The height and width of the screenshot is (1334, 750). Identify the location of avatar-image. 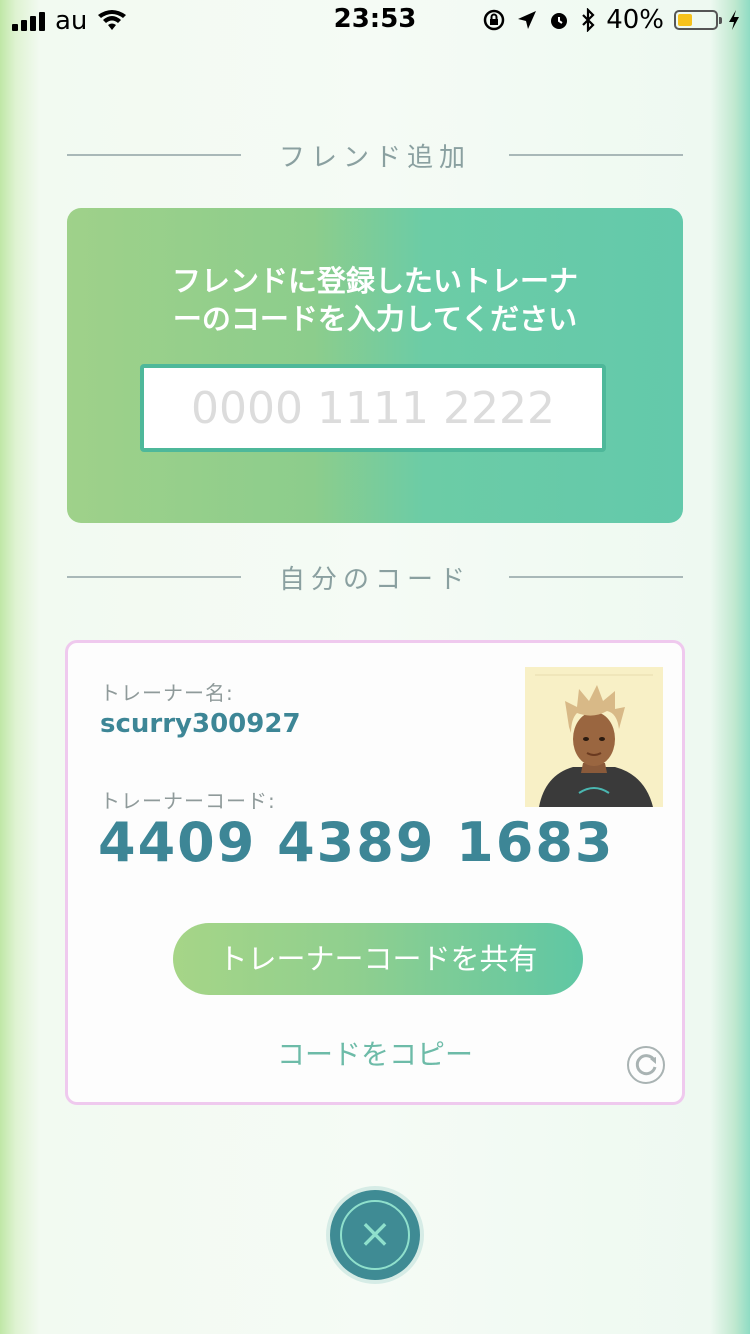
(594, 737).